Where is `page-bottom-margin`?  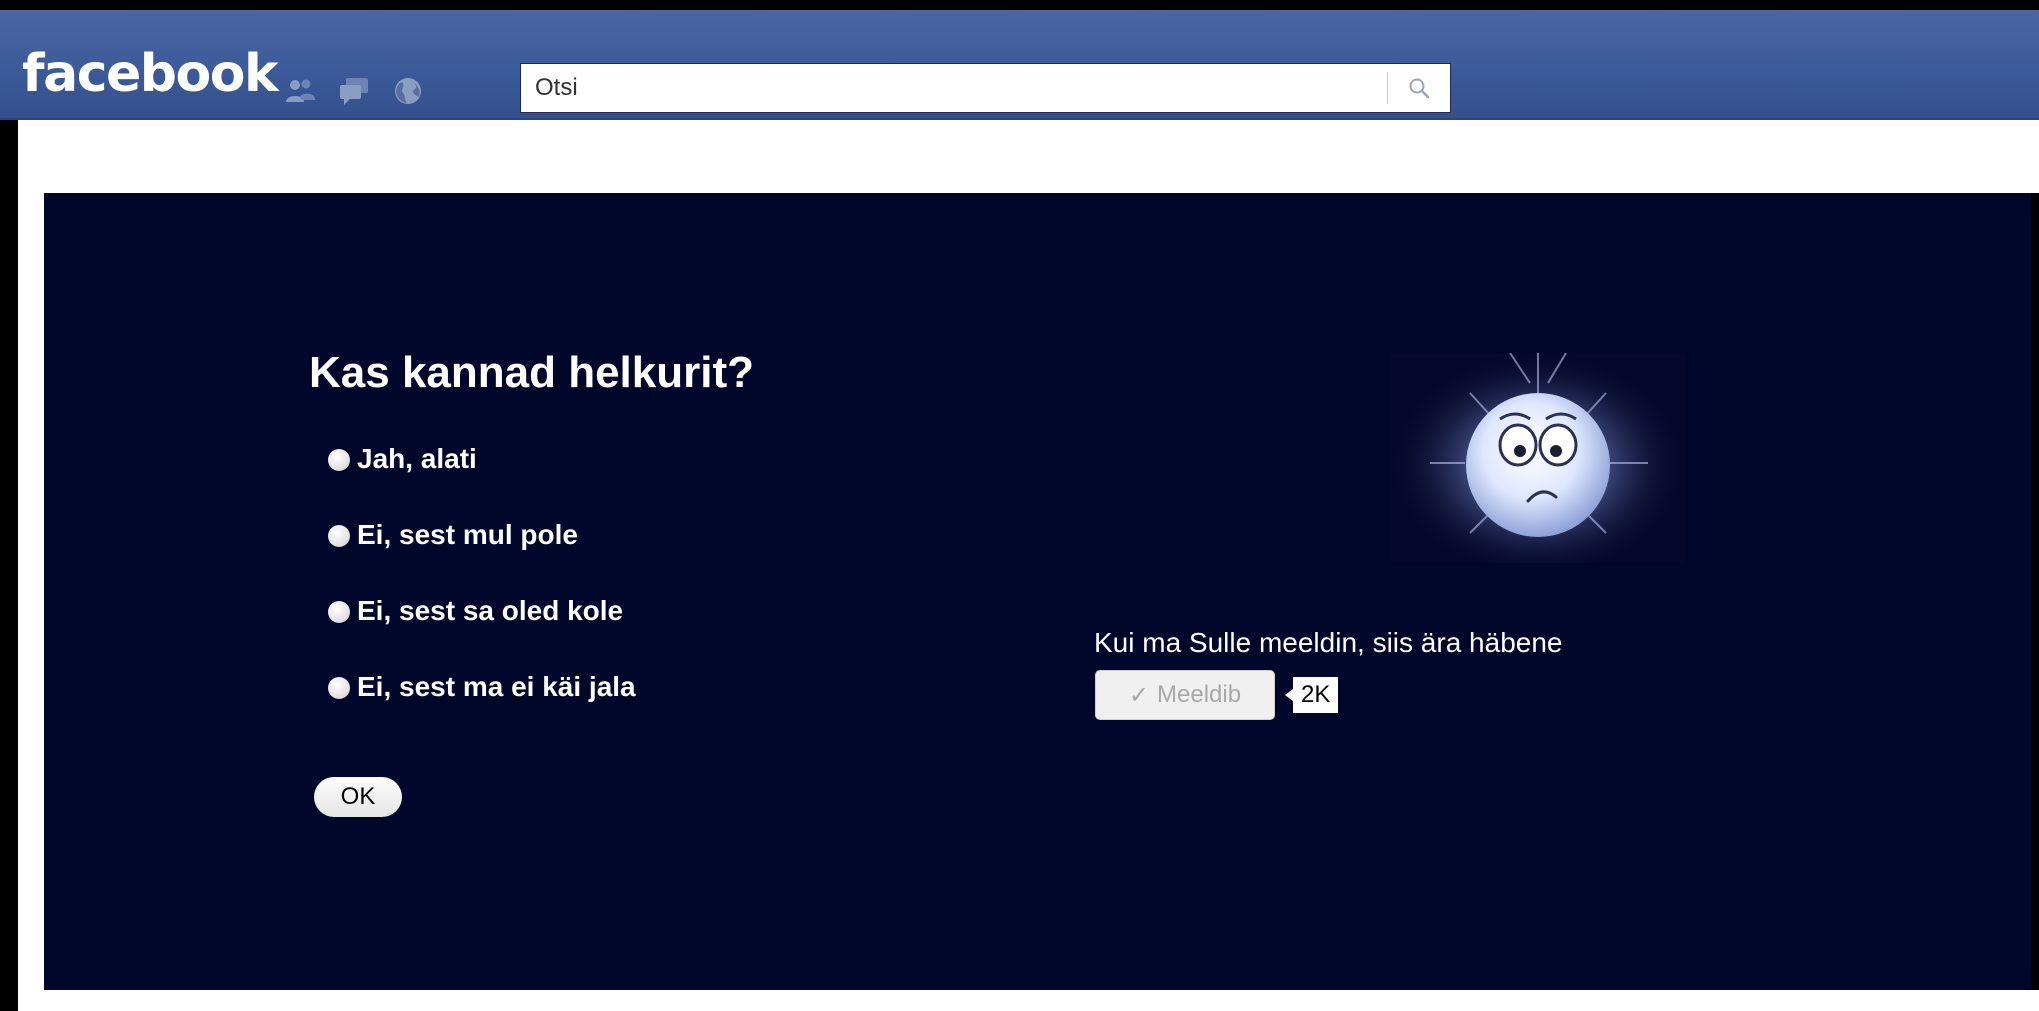 page-bottom-margin is located at coordinates (1028, 1000).